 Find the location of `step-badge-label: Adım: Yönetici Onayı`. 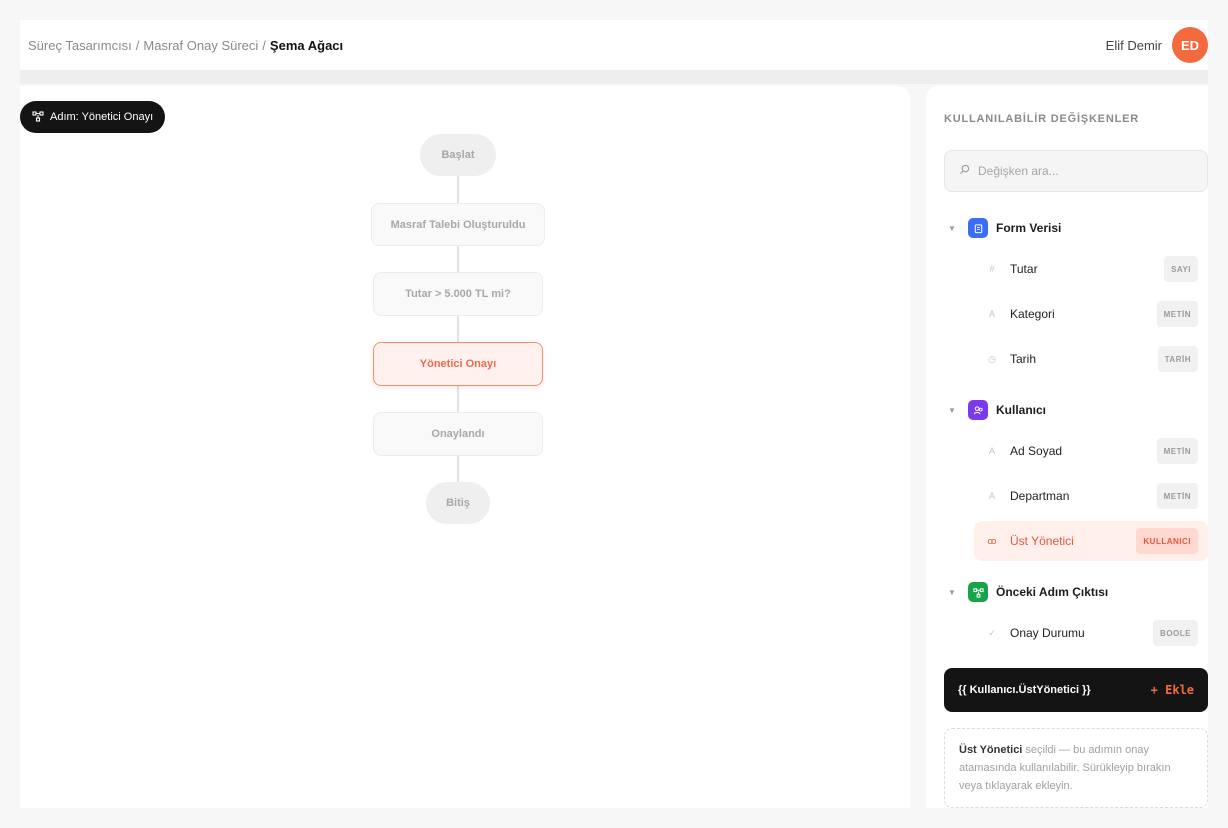

step-badge-label: Adım: Yönetici Onayı is located at coordinates (102, 117).